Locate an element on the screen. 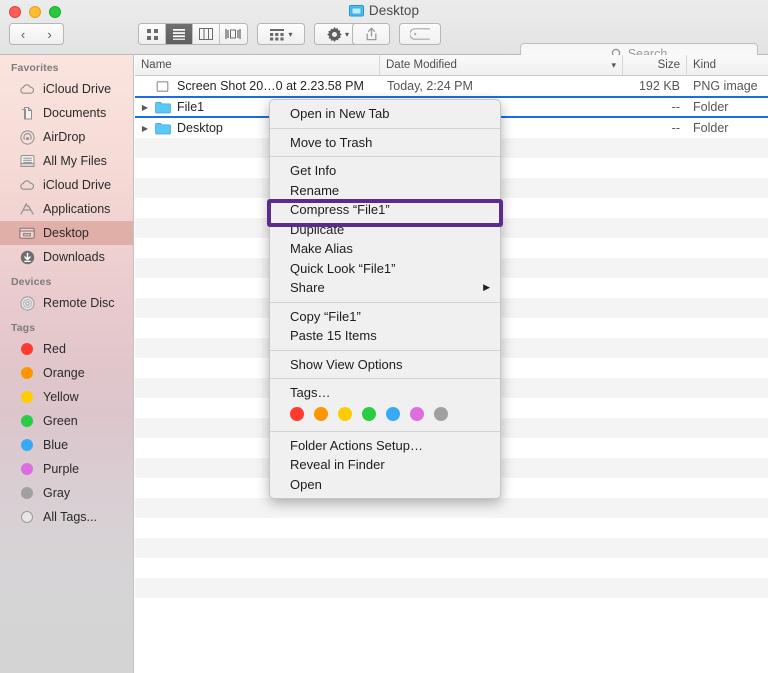 The height and width of the screenshot is (673, 768). sidebar-section-header-tags: Tags is located at coordinates (23, 328).